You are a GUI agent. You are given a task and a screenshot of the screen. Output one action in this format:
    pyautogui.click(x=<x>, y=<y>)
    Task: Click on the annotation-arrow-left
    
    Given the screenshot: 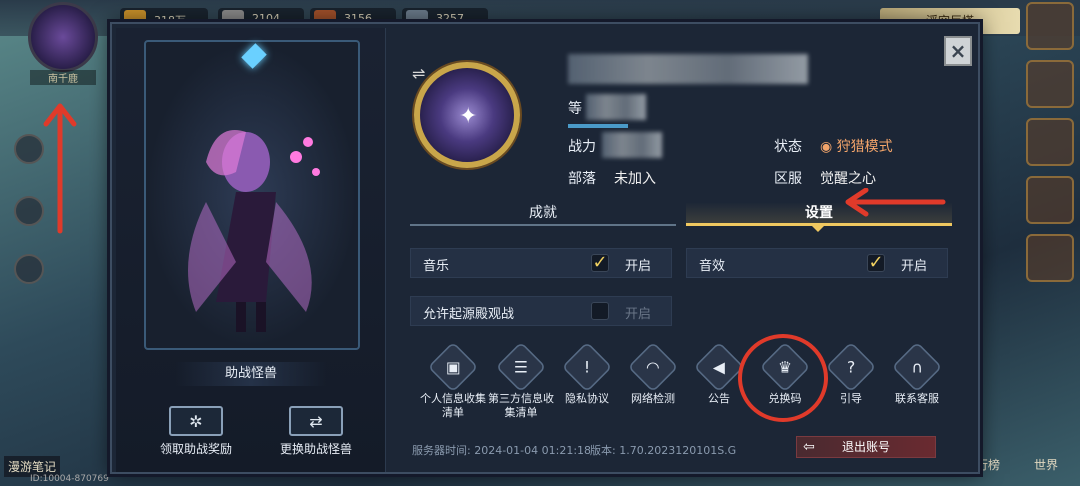 What is the action you would take?
    pyautogui.click(x=895, y=202)
    